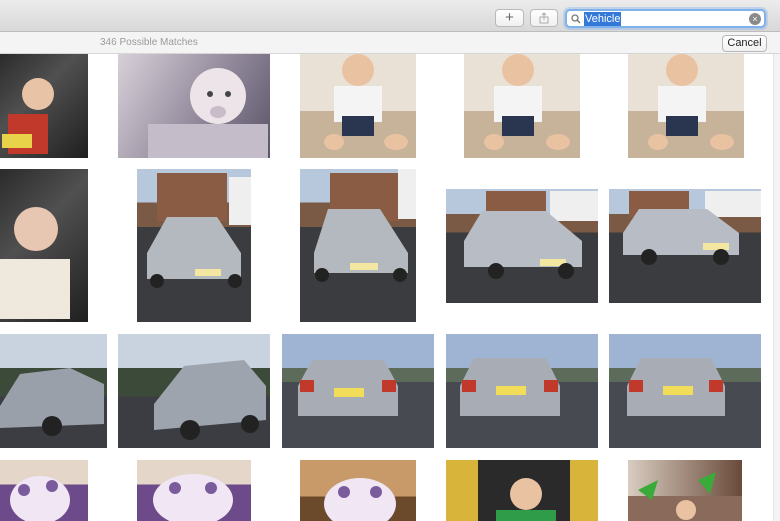 Image resolution: width=780 pixels, height=521 pixels. I want to click on share-icon, so click(544, 18).